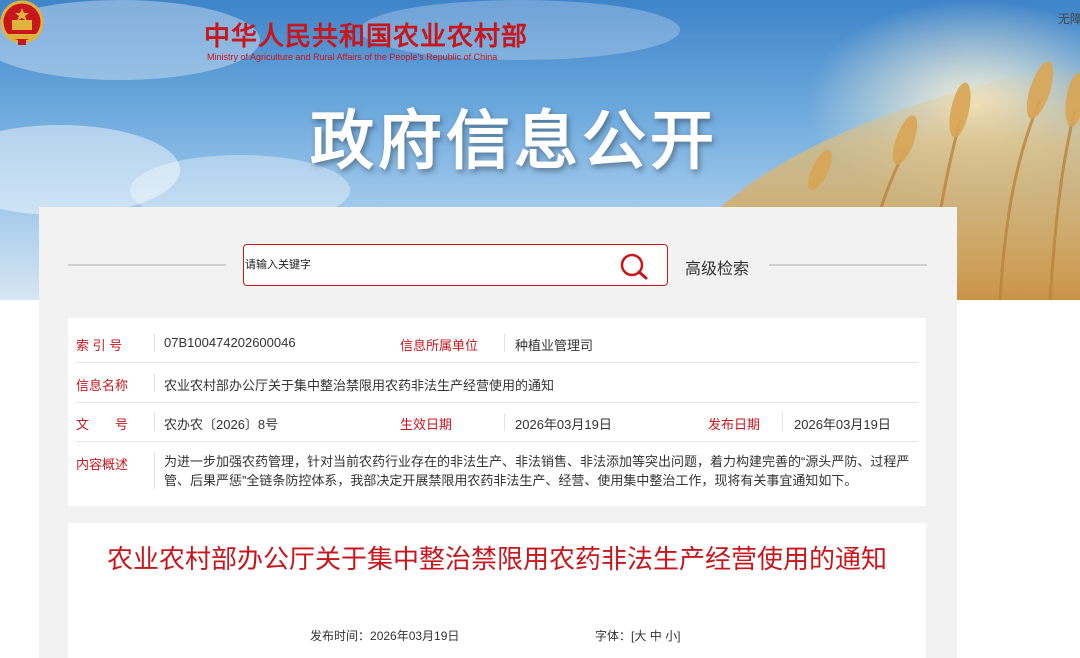 The width and height of the screenshot is (1080, 658). What do you see at coordinates (554, 345) in the screenshot?
I see `unit-value: 种植业管理司` at bounding box center [554, 345].